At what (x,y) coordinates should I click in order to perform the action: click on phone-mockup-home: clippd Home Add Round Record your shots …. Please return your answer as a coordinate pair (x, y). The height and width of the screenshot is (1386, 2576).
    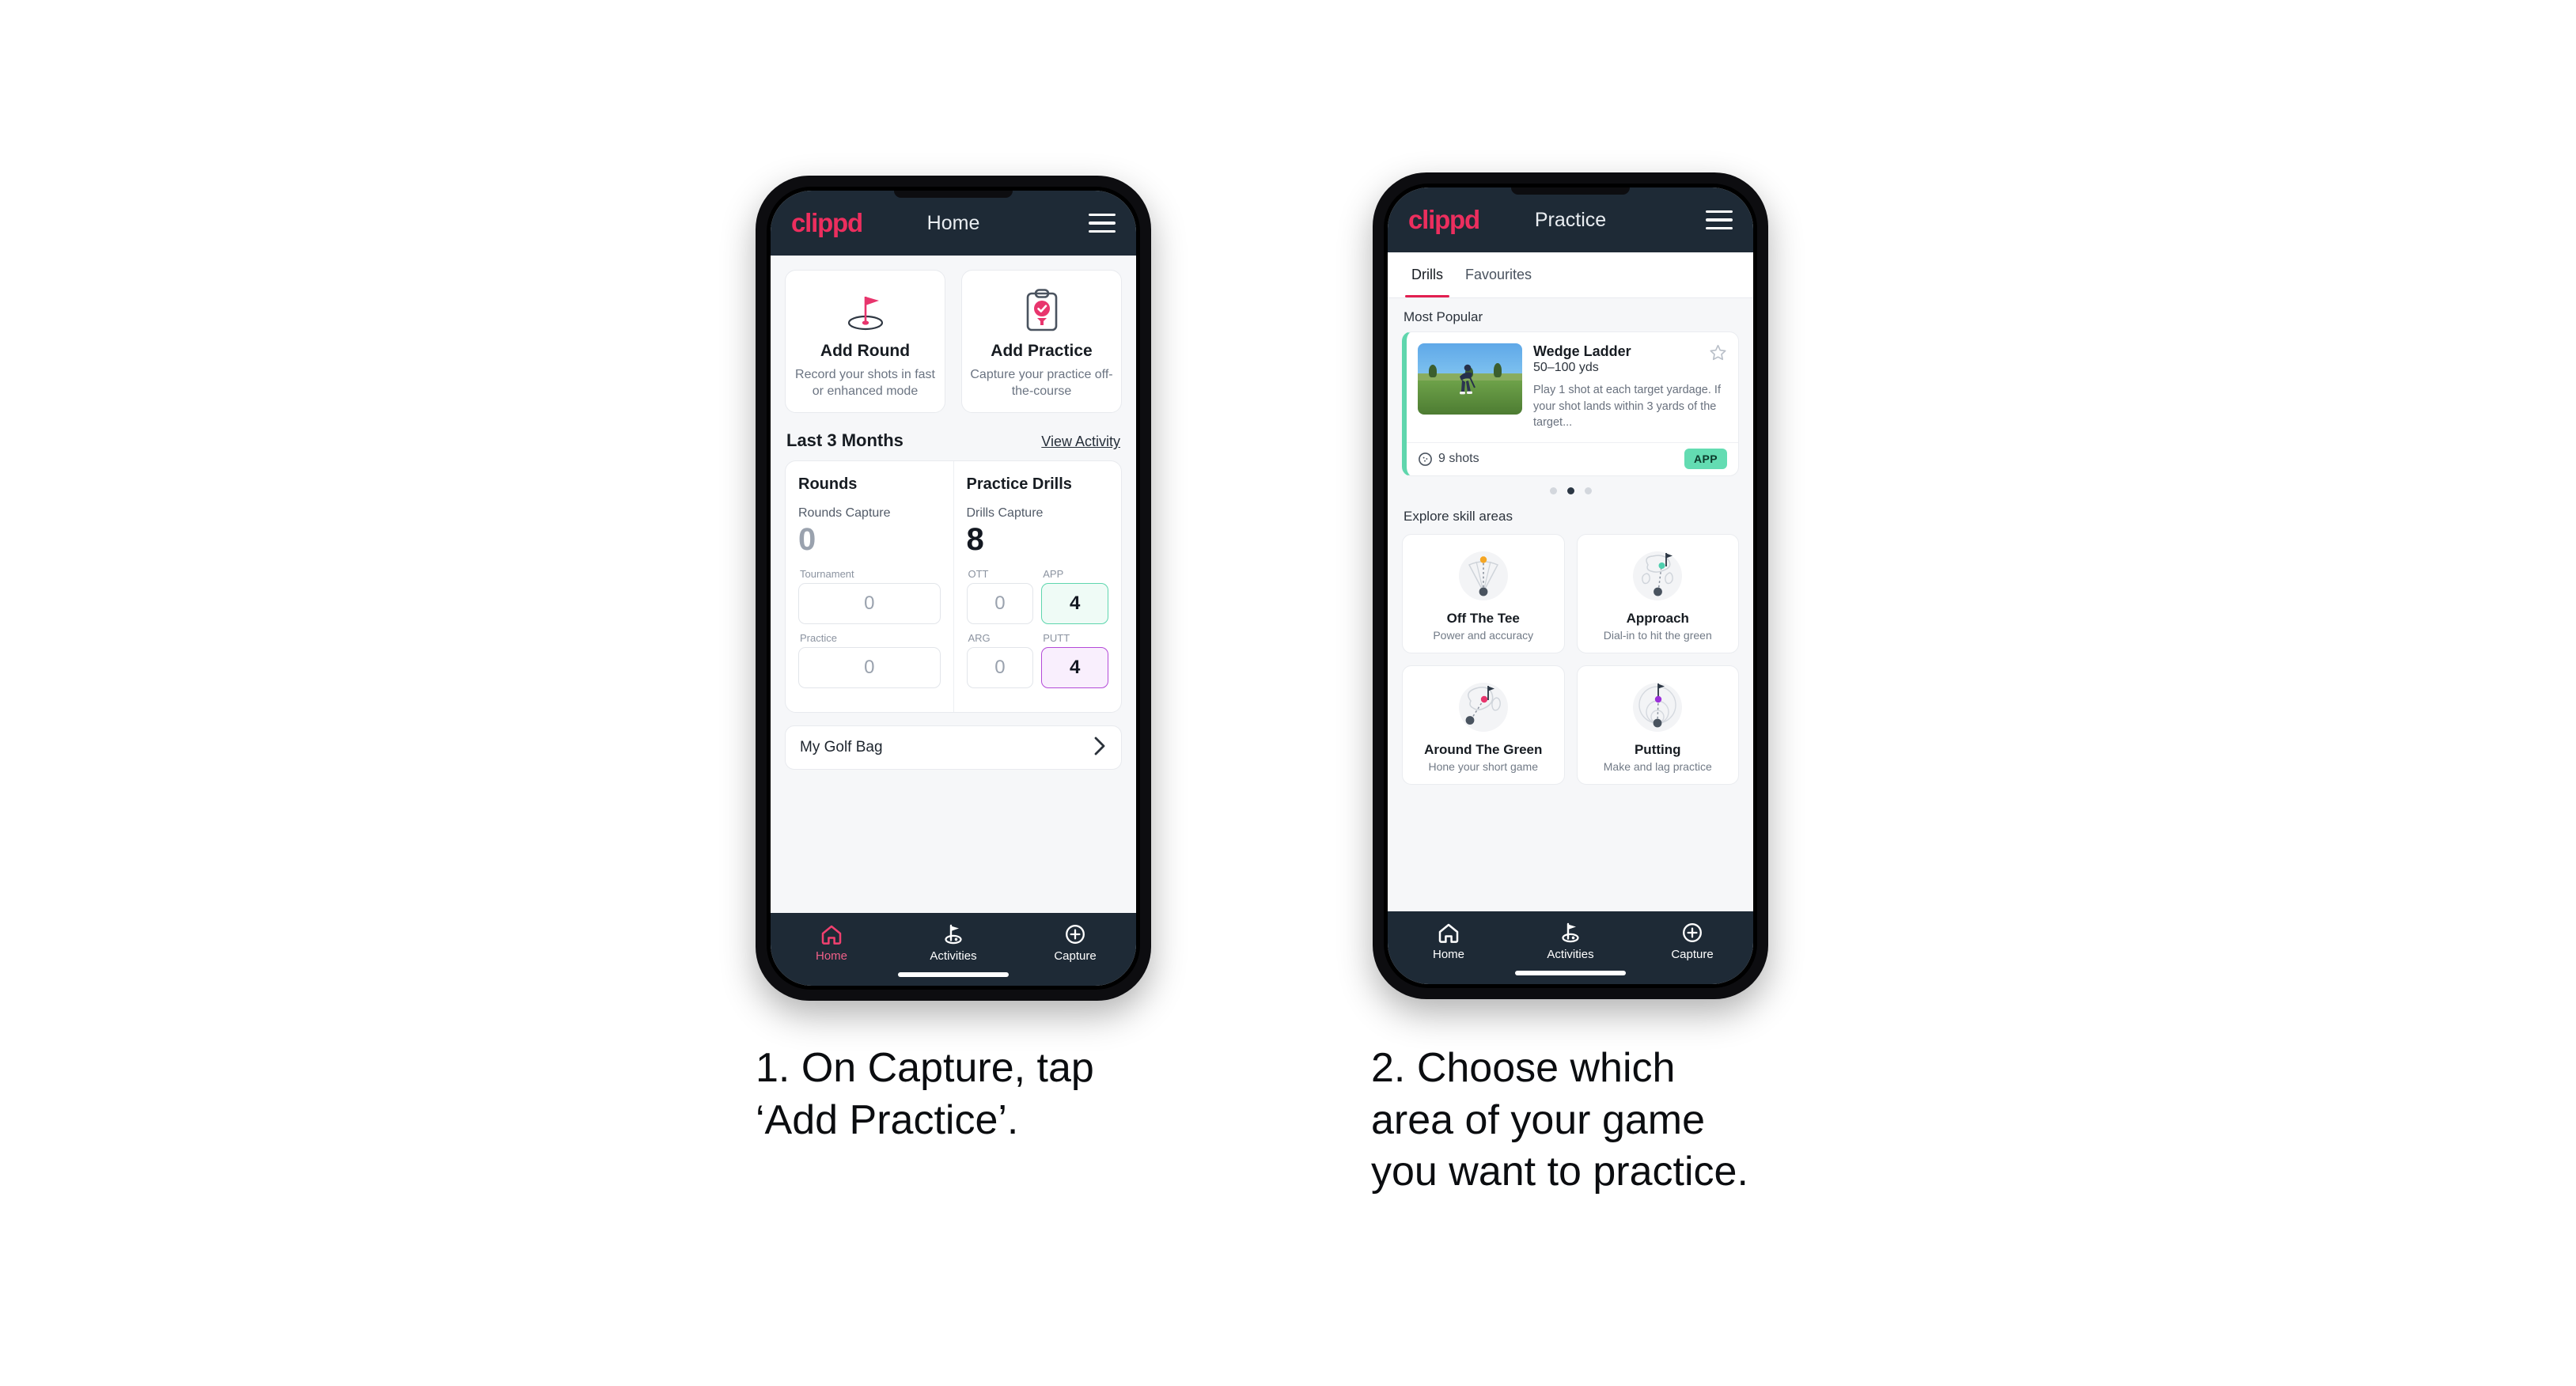
    Looking at the image, I should click on (954, 588).